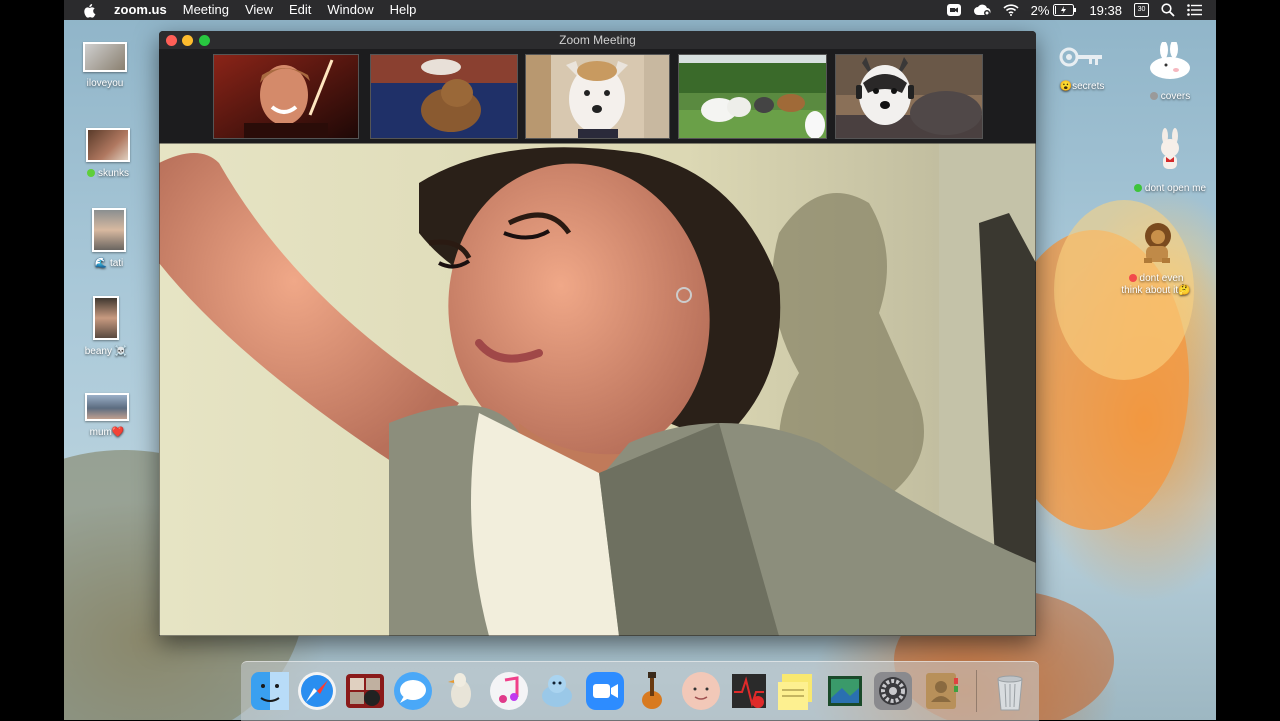 The width and height of the screenshot is (1280, 721). Describe the element at coordinates (797, 691) in the screenshot. I see `stickies-icon` at that location.